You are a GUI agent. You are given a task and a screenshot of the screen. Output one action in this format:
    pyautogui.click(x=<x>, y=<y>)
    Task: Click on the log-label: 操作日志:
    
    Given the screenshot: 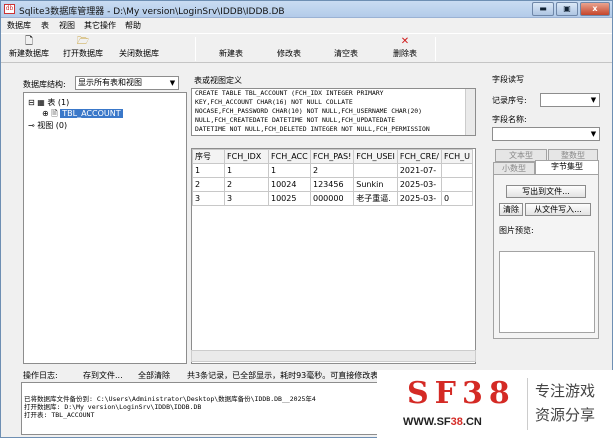 What is the action you would take?
    pyautogui.click(x=40, y=375)
    